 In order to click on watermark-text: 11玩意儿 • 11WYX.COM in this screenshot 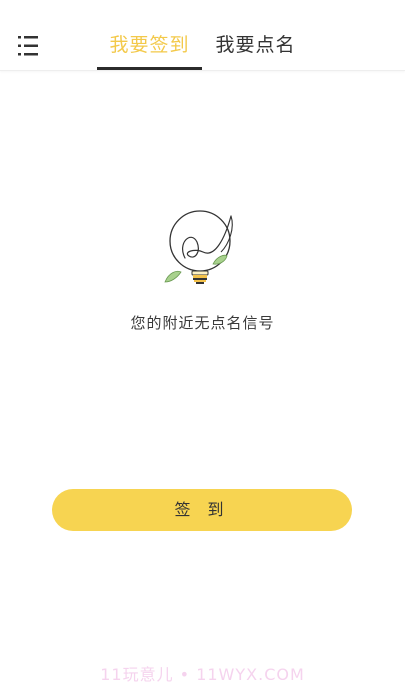, I will do `click(202, 674)`.